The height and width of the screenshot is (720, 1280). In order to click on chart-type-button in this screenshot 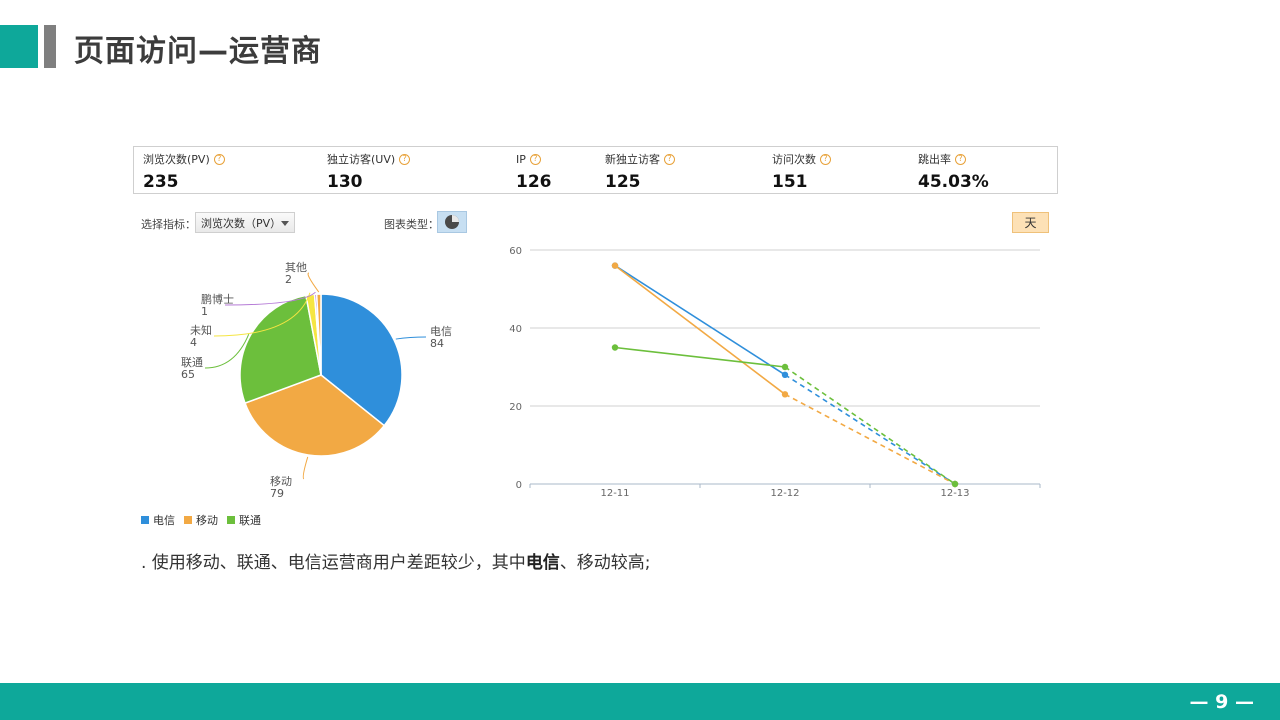, I will do `click(452, 222)`.